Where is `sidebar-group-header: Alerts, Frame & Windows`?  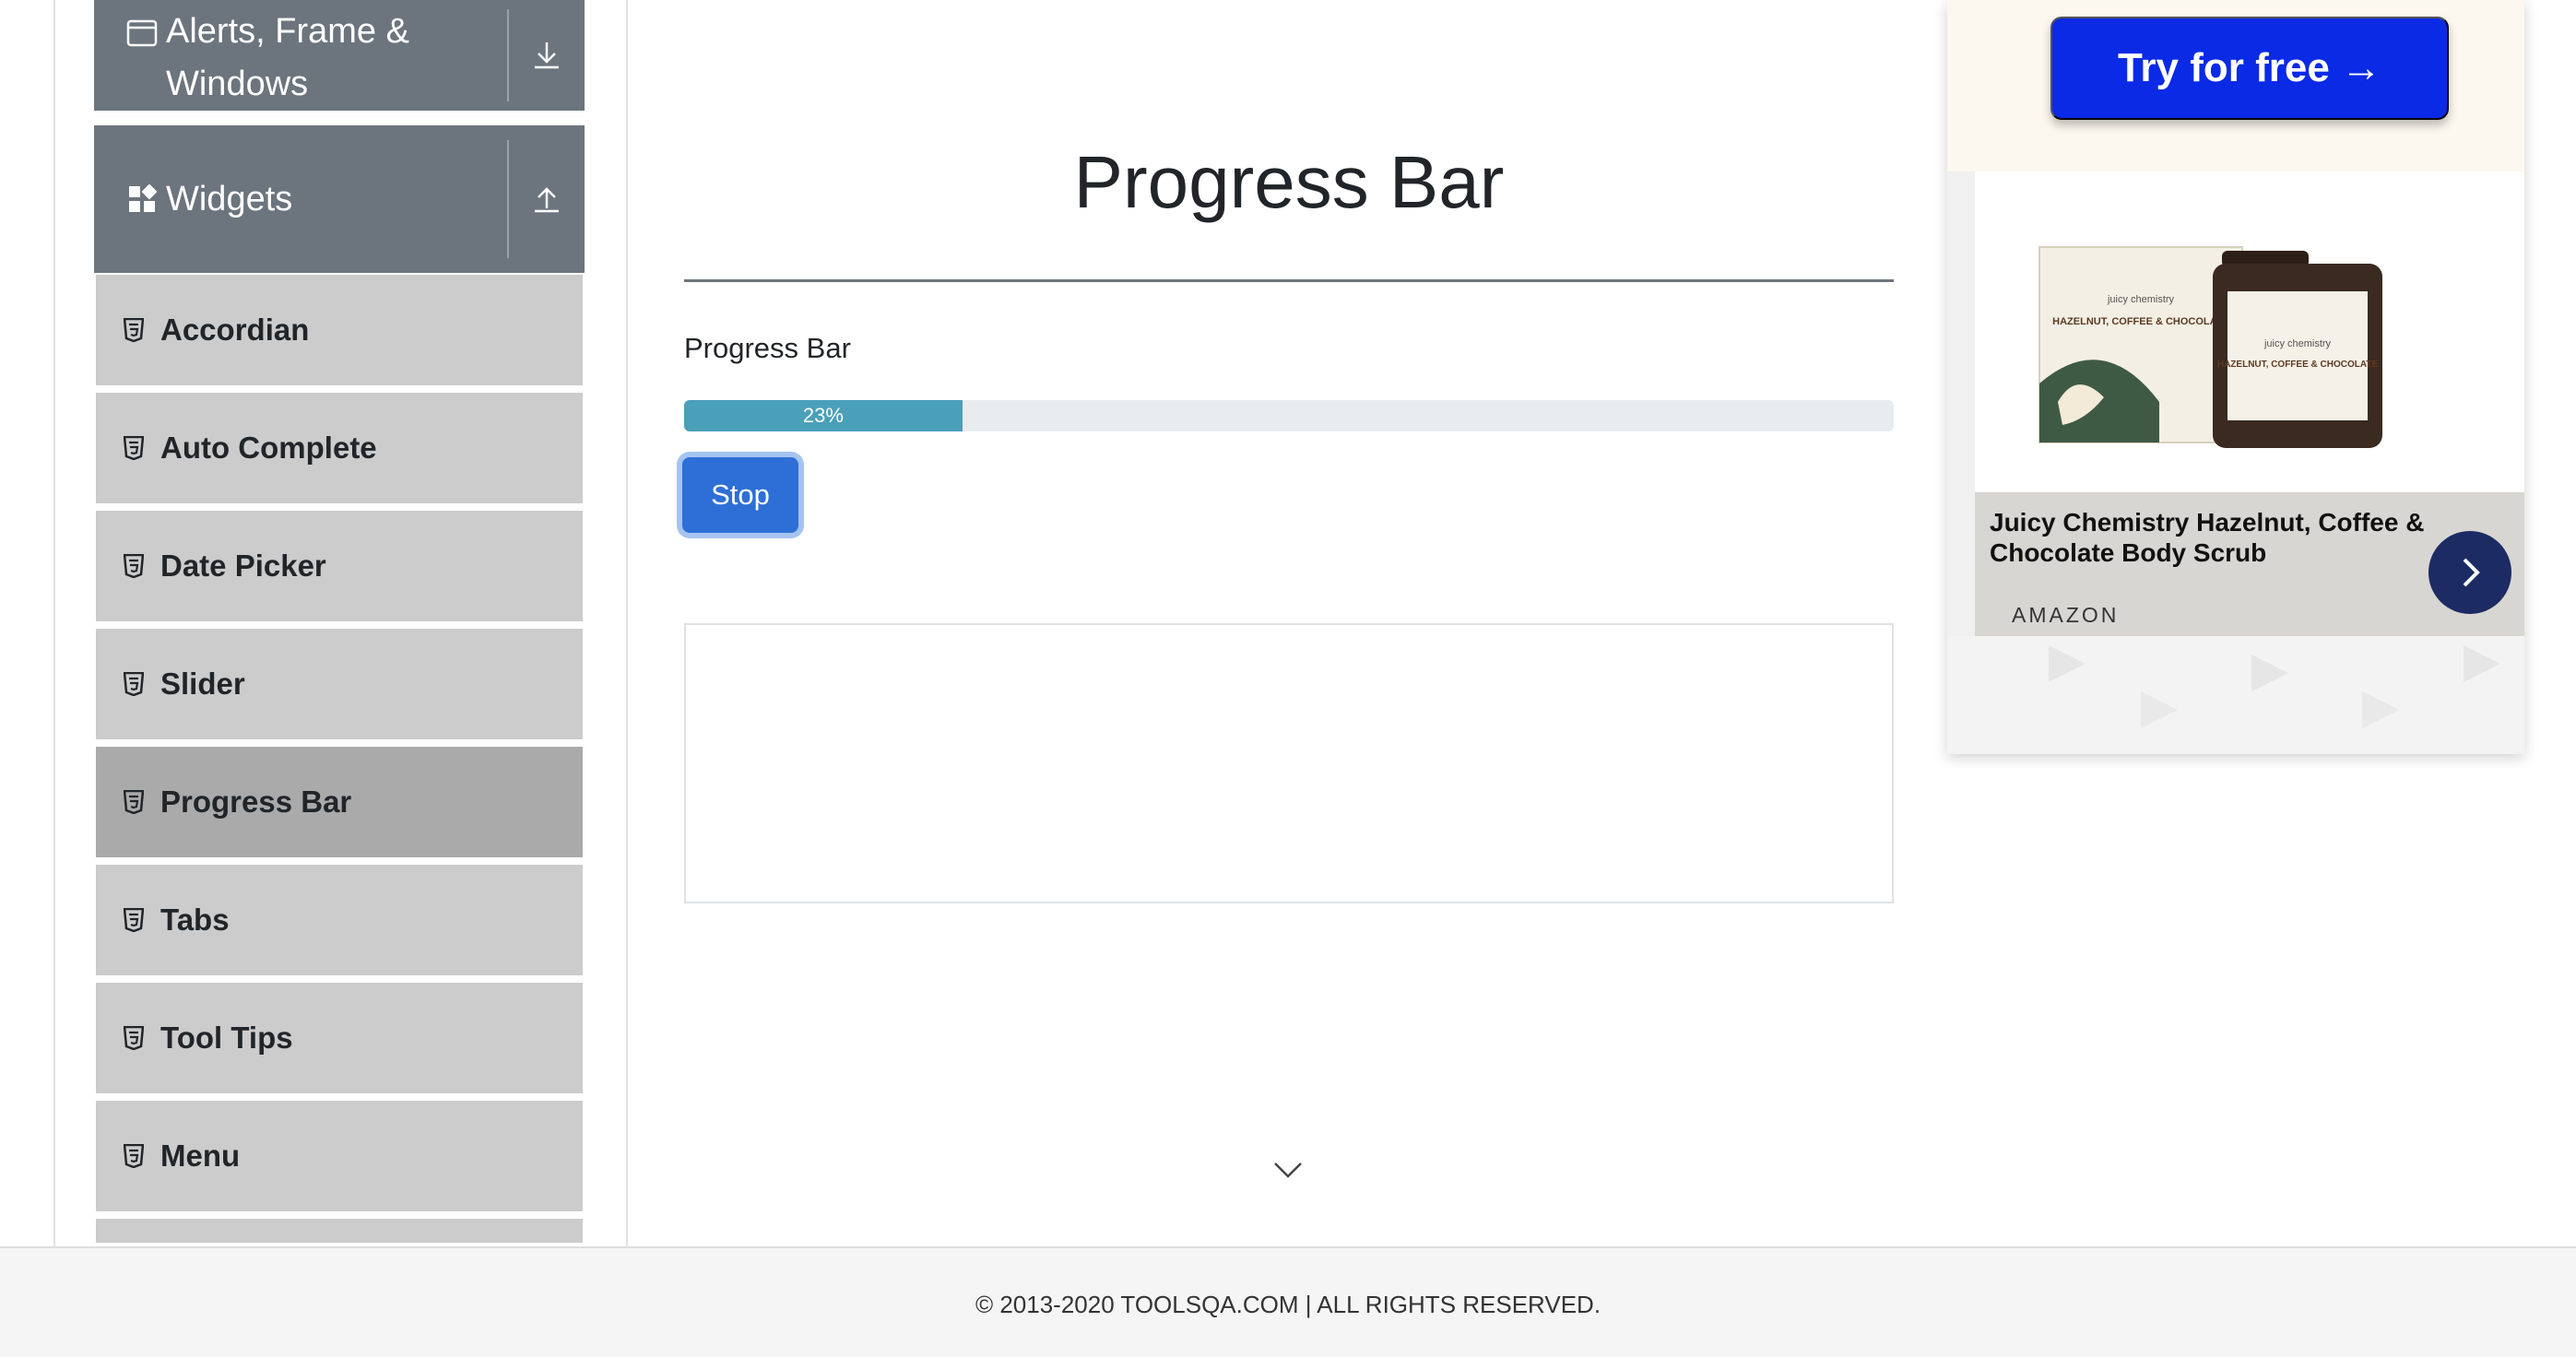 sidebar-group-header: Alerts, Frame & Windows is located at coordinates (300, 55).